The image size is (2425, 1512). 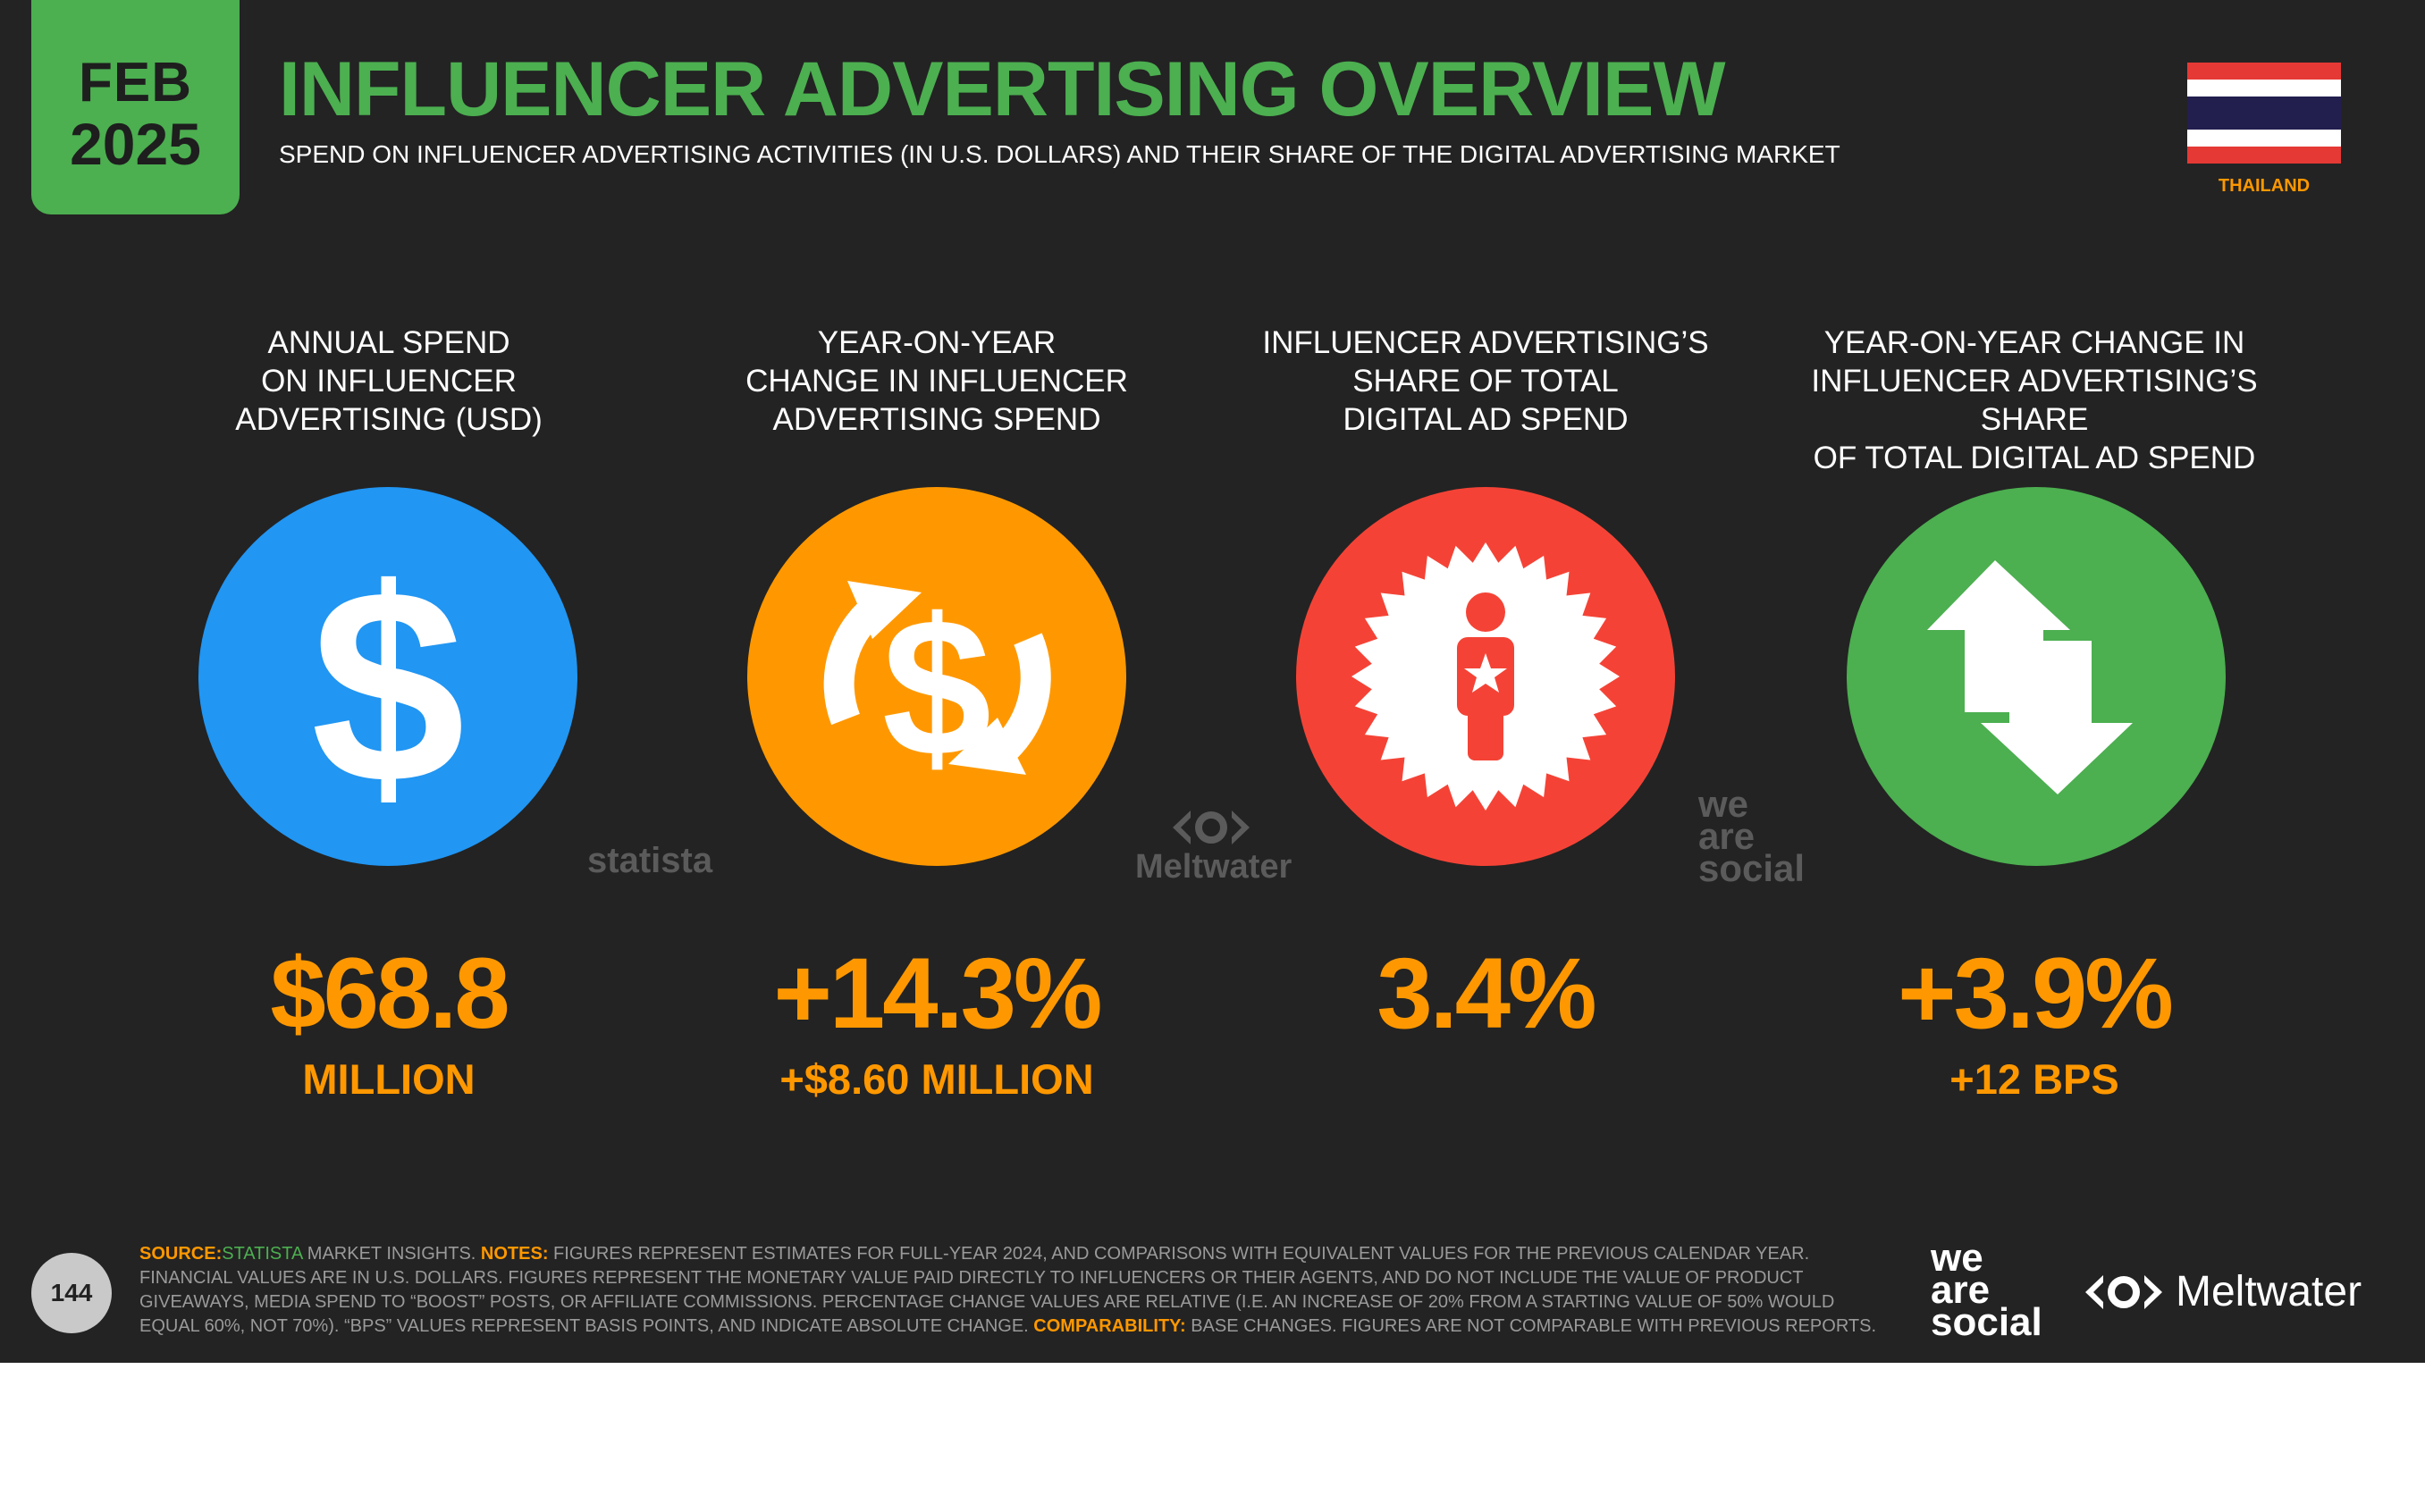 What do you see at coordinates (1211, 827) in the screenshot?
I see `meltwater-watermark-icon` at bounding box center [1211, 827].